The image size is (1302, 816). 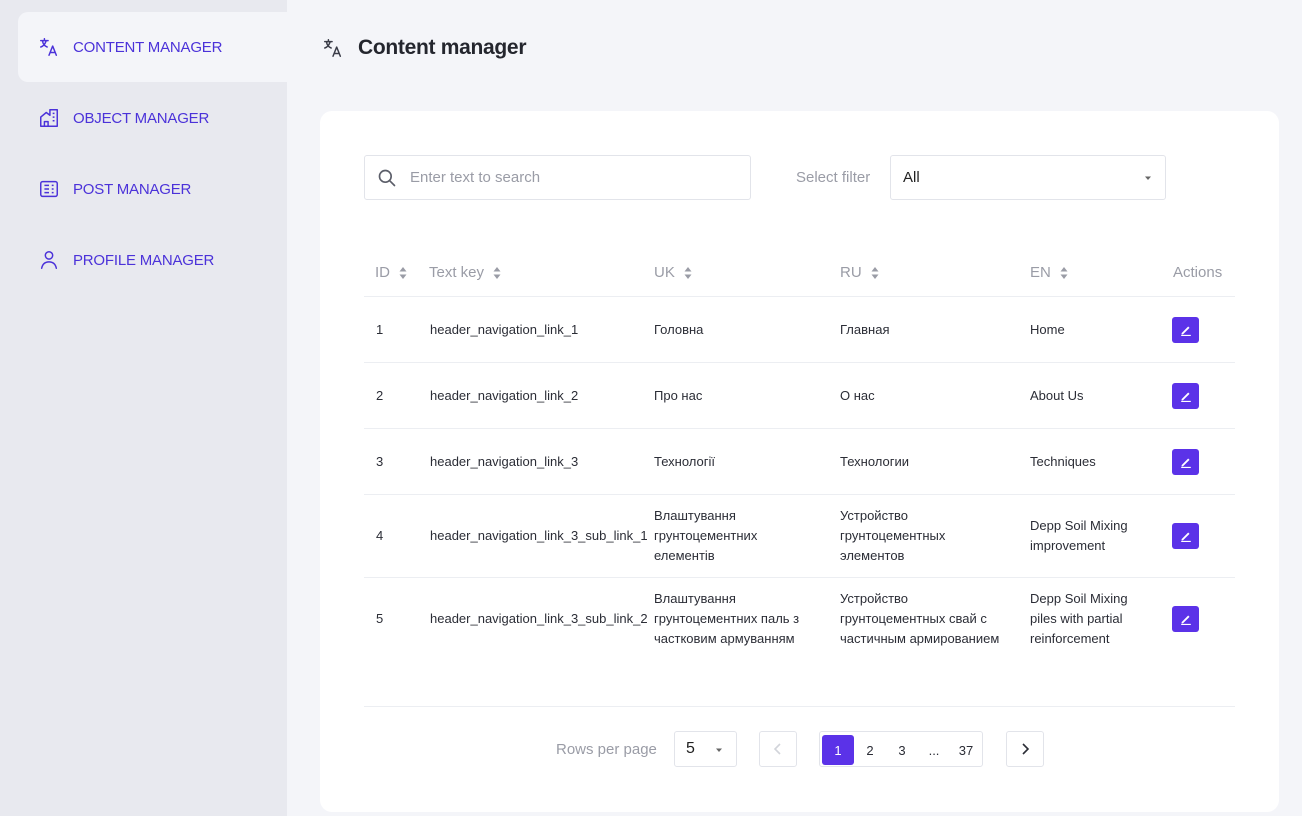 I want to click on next-page-button, so click(x=1025, y=749).